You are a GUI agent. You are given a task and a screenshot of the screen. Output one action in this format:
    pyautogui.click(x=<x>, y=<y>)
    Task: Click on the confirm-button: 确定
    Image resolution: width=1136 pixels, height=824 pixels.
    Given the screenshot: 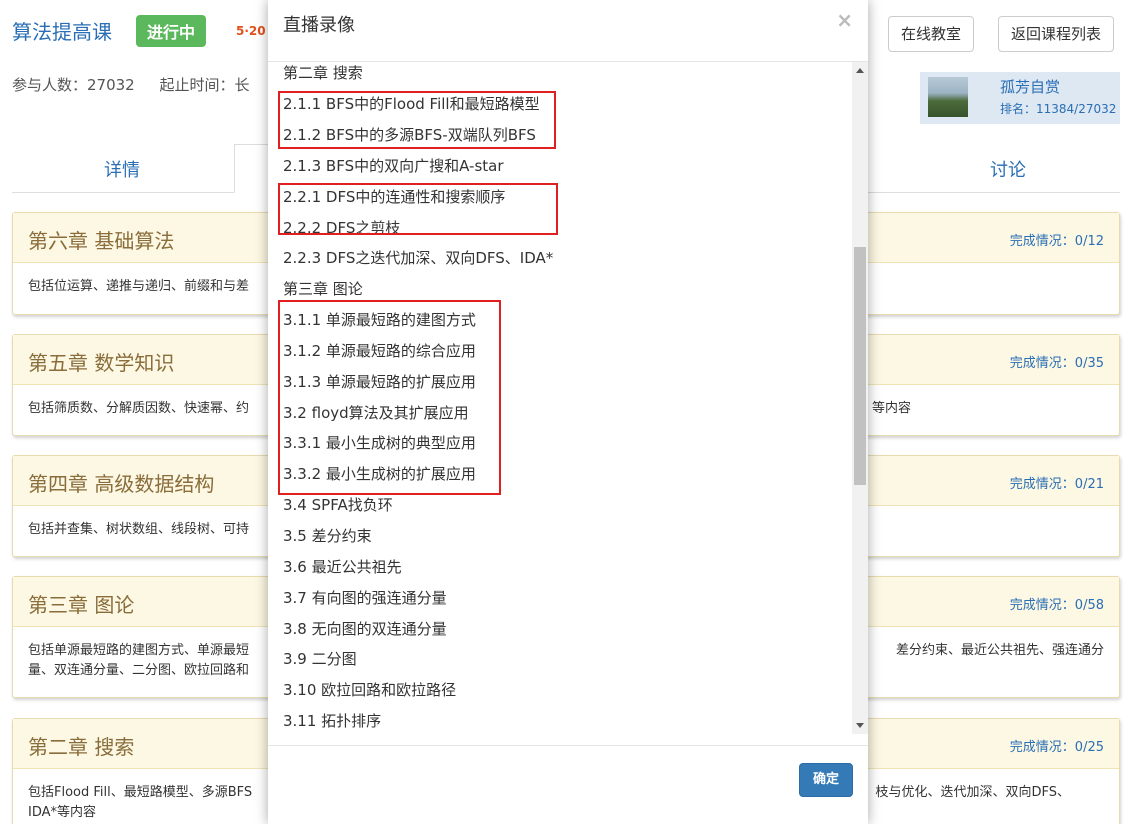 What is the action you would take?
    pyautogui.click(x=826, y=780)
    